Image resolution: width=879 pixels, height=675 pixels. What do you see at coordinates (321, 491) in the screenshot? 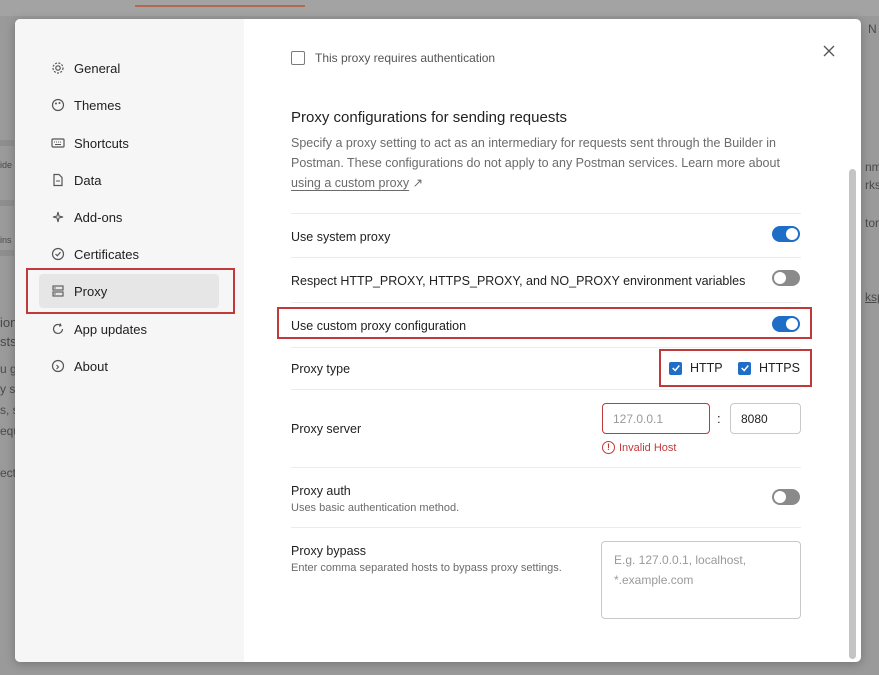
I see `proxy-auth-label: Proxy auth` at bounding box center [321, 491].